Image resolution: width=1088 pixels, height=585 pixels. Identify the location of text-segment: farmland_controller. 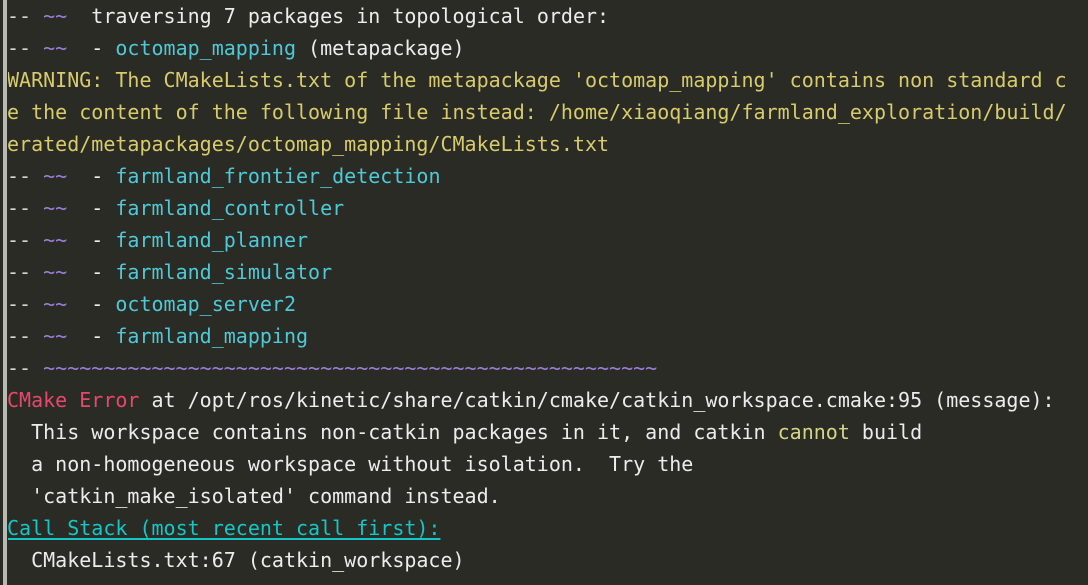
(230, 208).